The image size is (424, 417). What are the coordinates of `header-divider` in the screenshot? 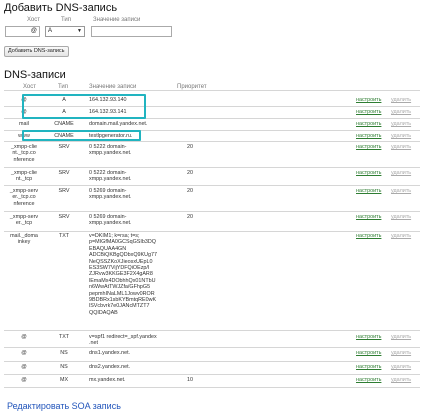 It's located at (212, 90).